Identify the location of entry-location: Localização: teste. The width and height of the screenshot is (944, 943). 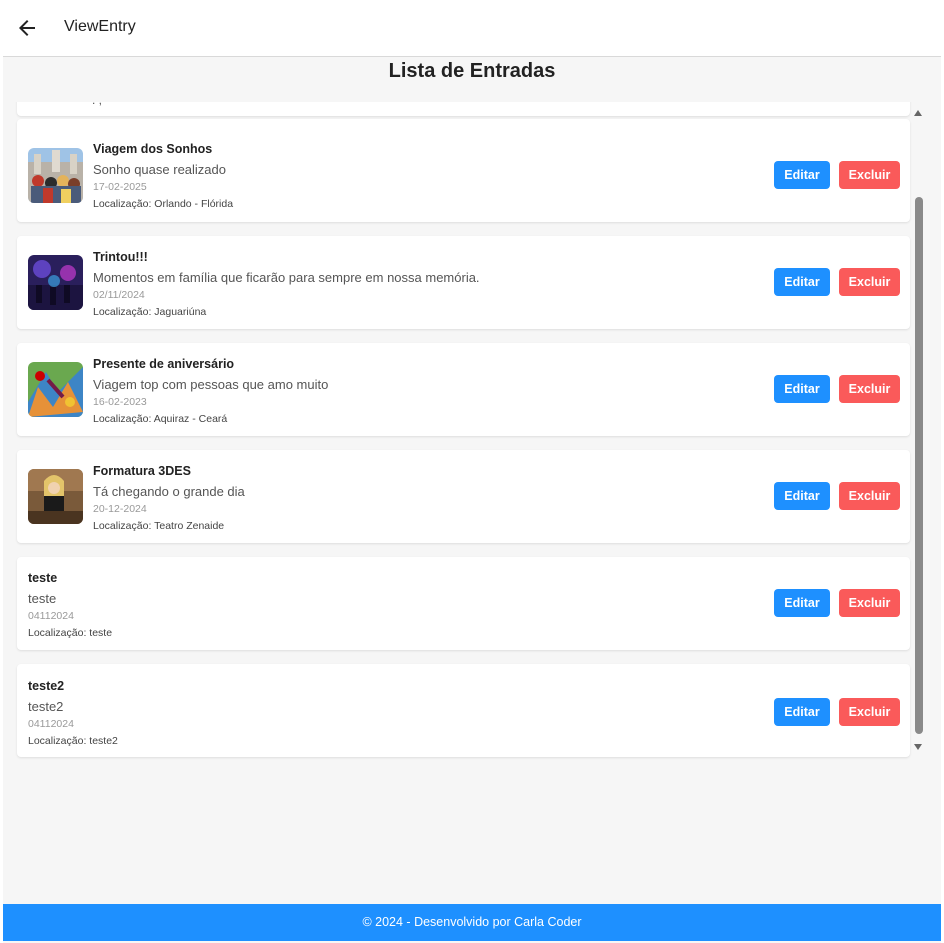
(70, 633).